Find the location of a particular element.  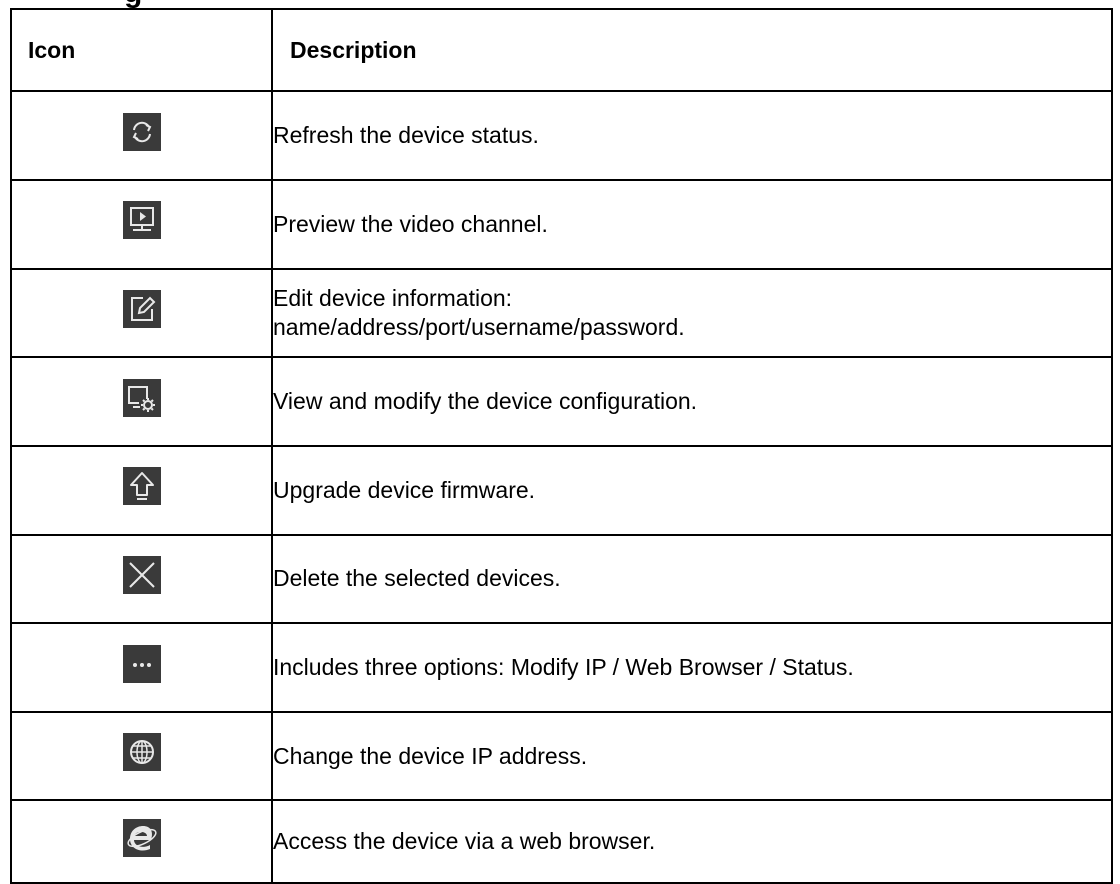

section-heading-fragment: g is located at coordinates (133, 4).